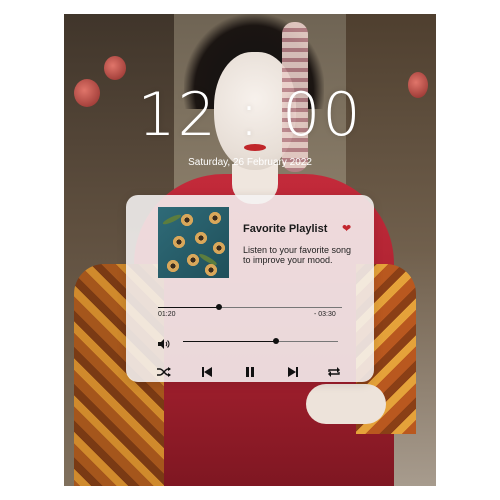  I want to click on shuffle-icon, so click(164, 372).